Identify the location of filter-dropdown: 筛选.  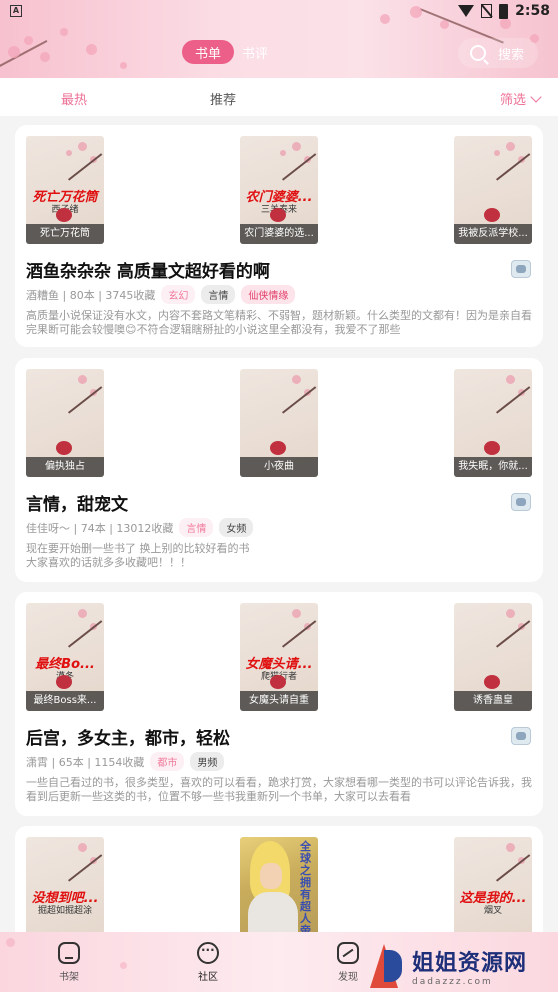
(521, 98).